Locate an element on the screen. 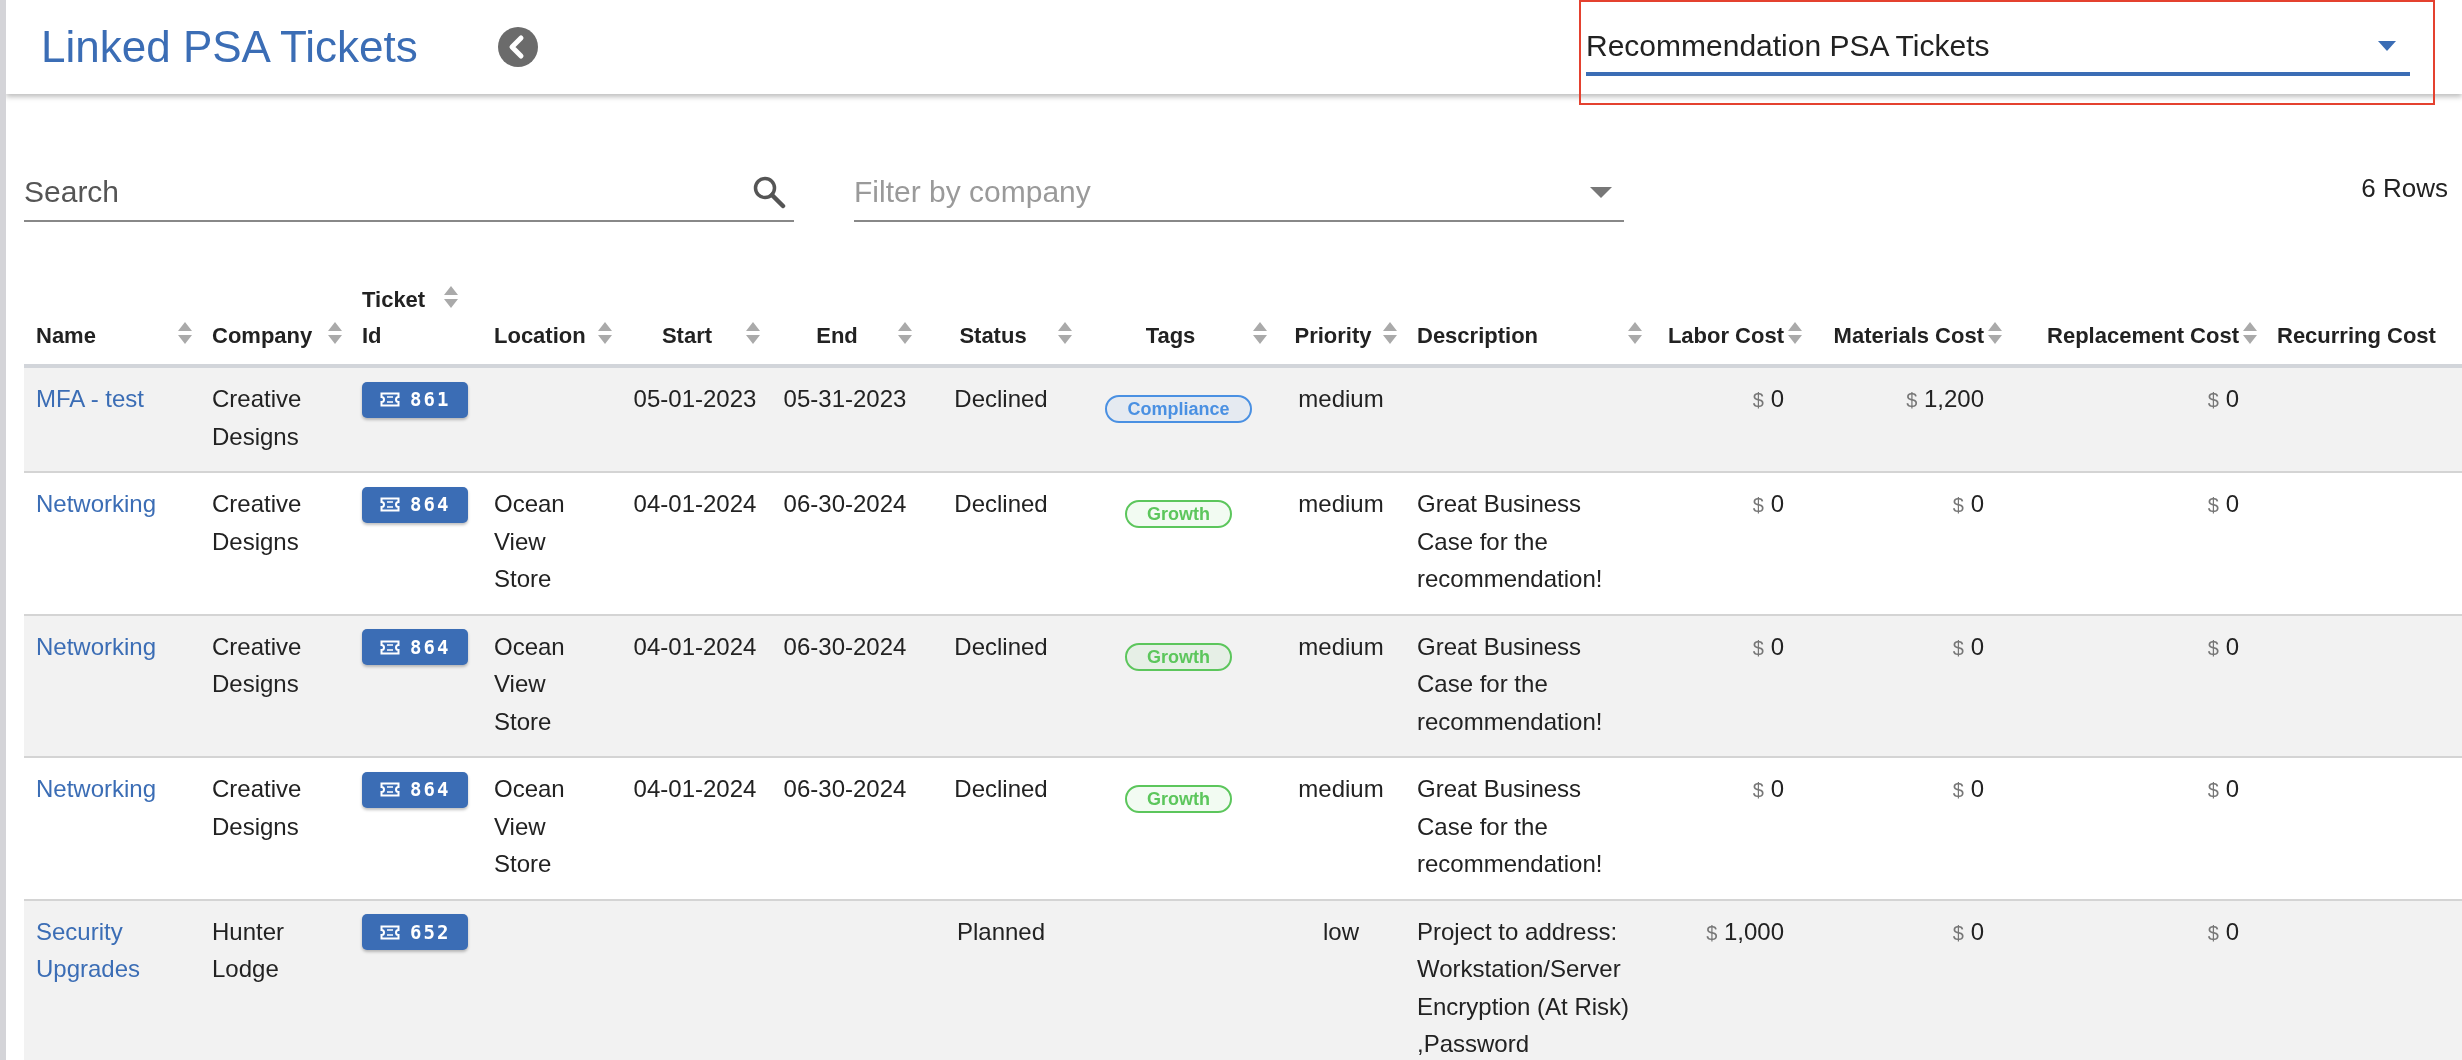 The height and width of the screenshot is (1060, 2462). search-field: Search is located at coordinates (388, 192).